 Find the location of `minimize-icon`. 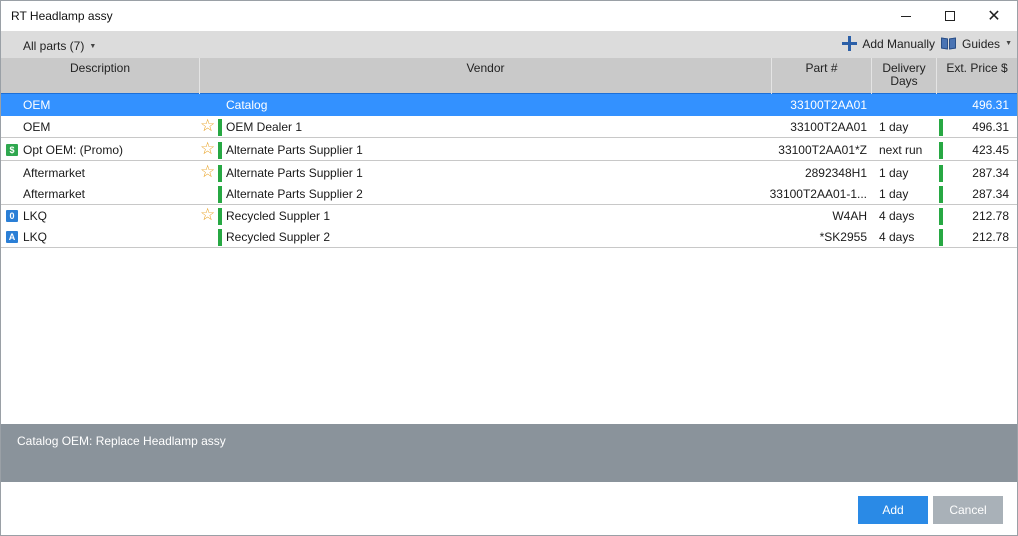

minimize-icon is located at coordinates (906, 16).